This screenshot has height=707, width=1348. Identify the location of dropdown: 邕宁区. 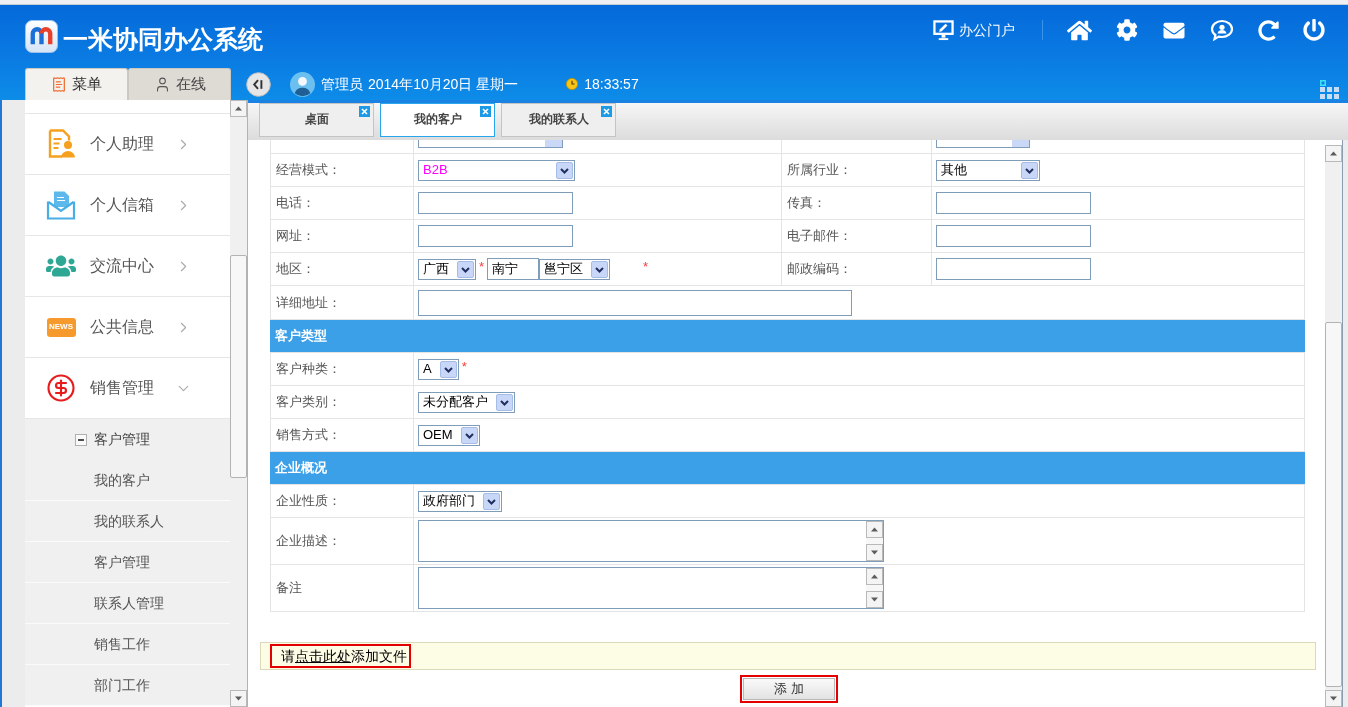
(575, 269).